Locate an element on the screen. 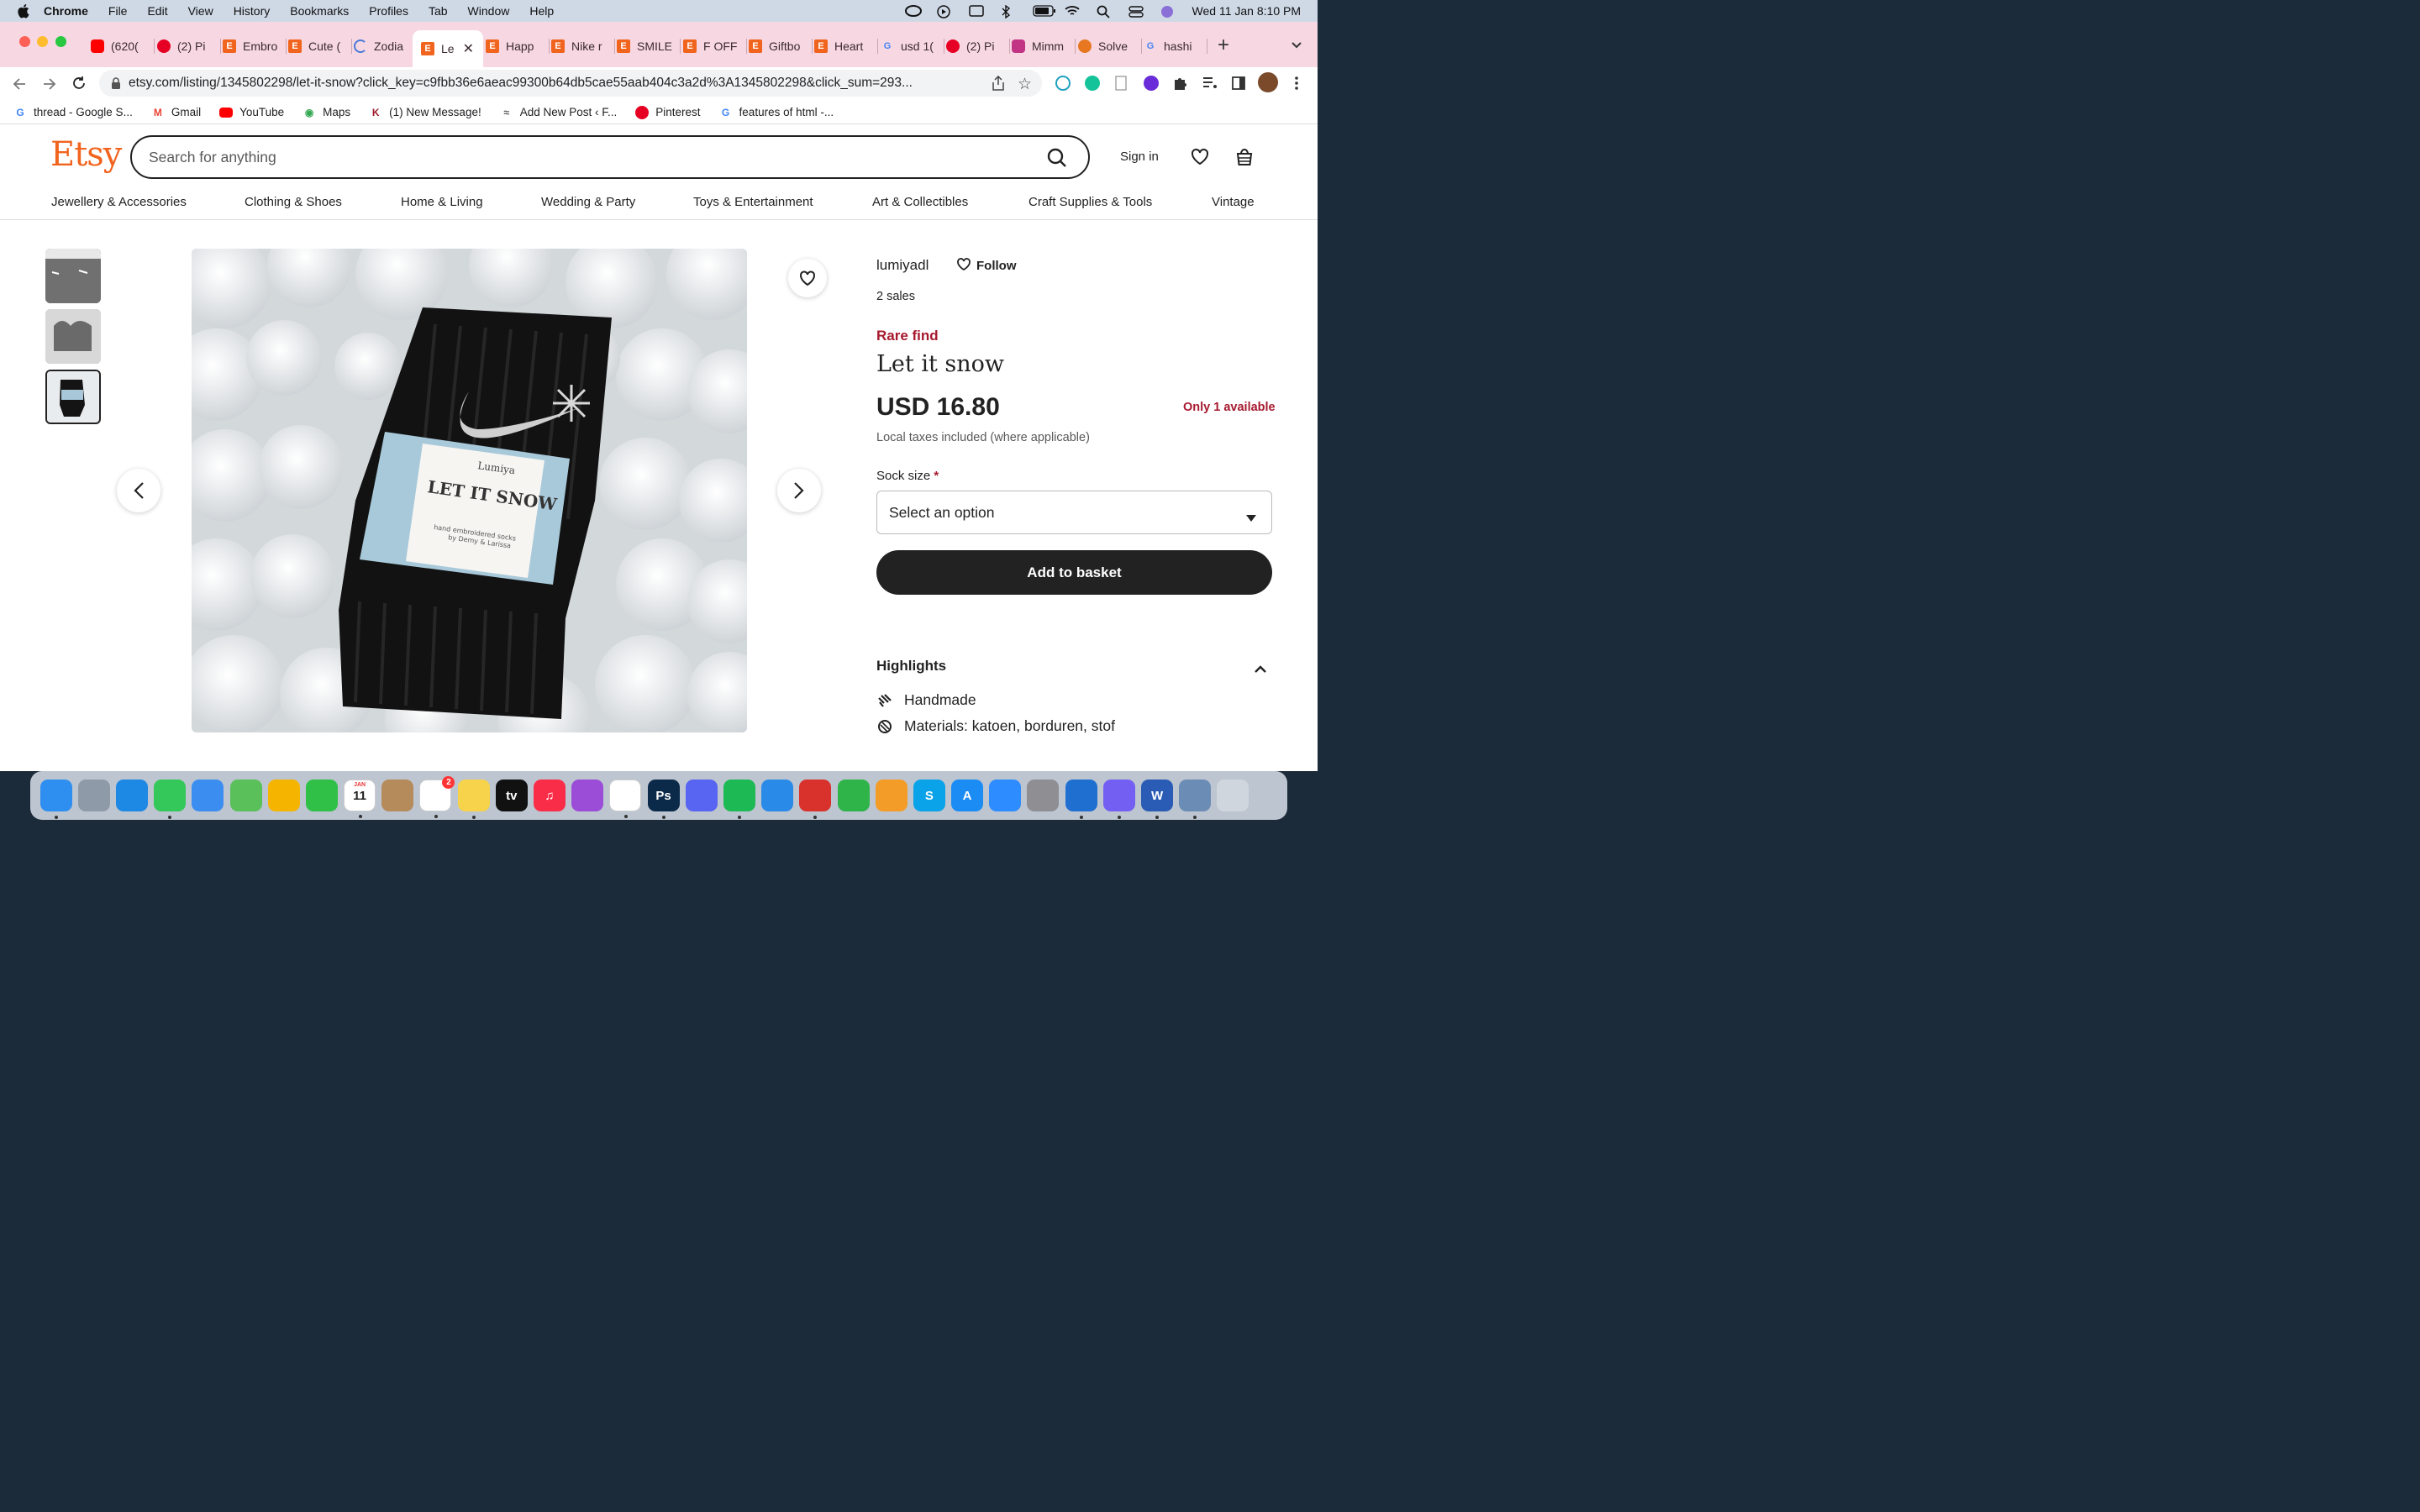 This screenshot has height=1512, width=2420. new-tab-button: + is located at coordinates (1224, 45).